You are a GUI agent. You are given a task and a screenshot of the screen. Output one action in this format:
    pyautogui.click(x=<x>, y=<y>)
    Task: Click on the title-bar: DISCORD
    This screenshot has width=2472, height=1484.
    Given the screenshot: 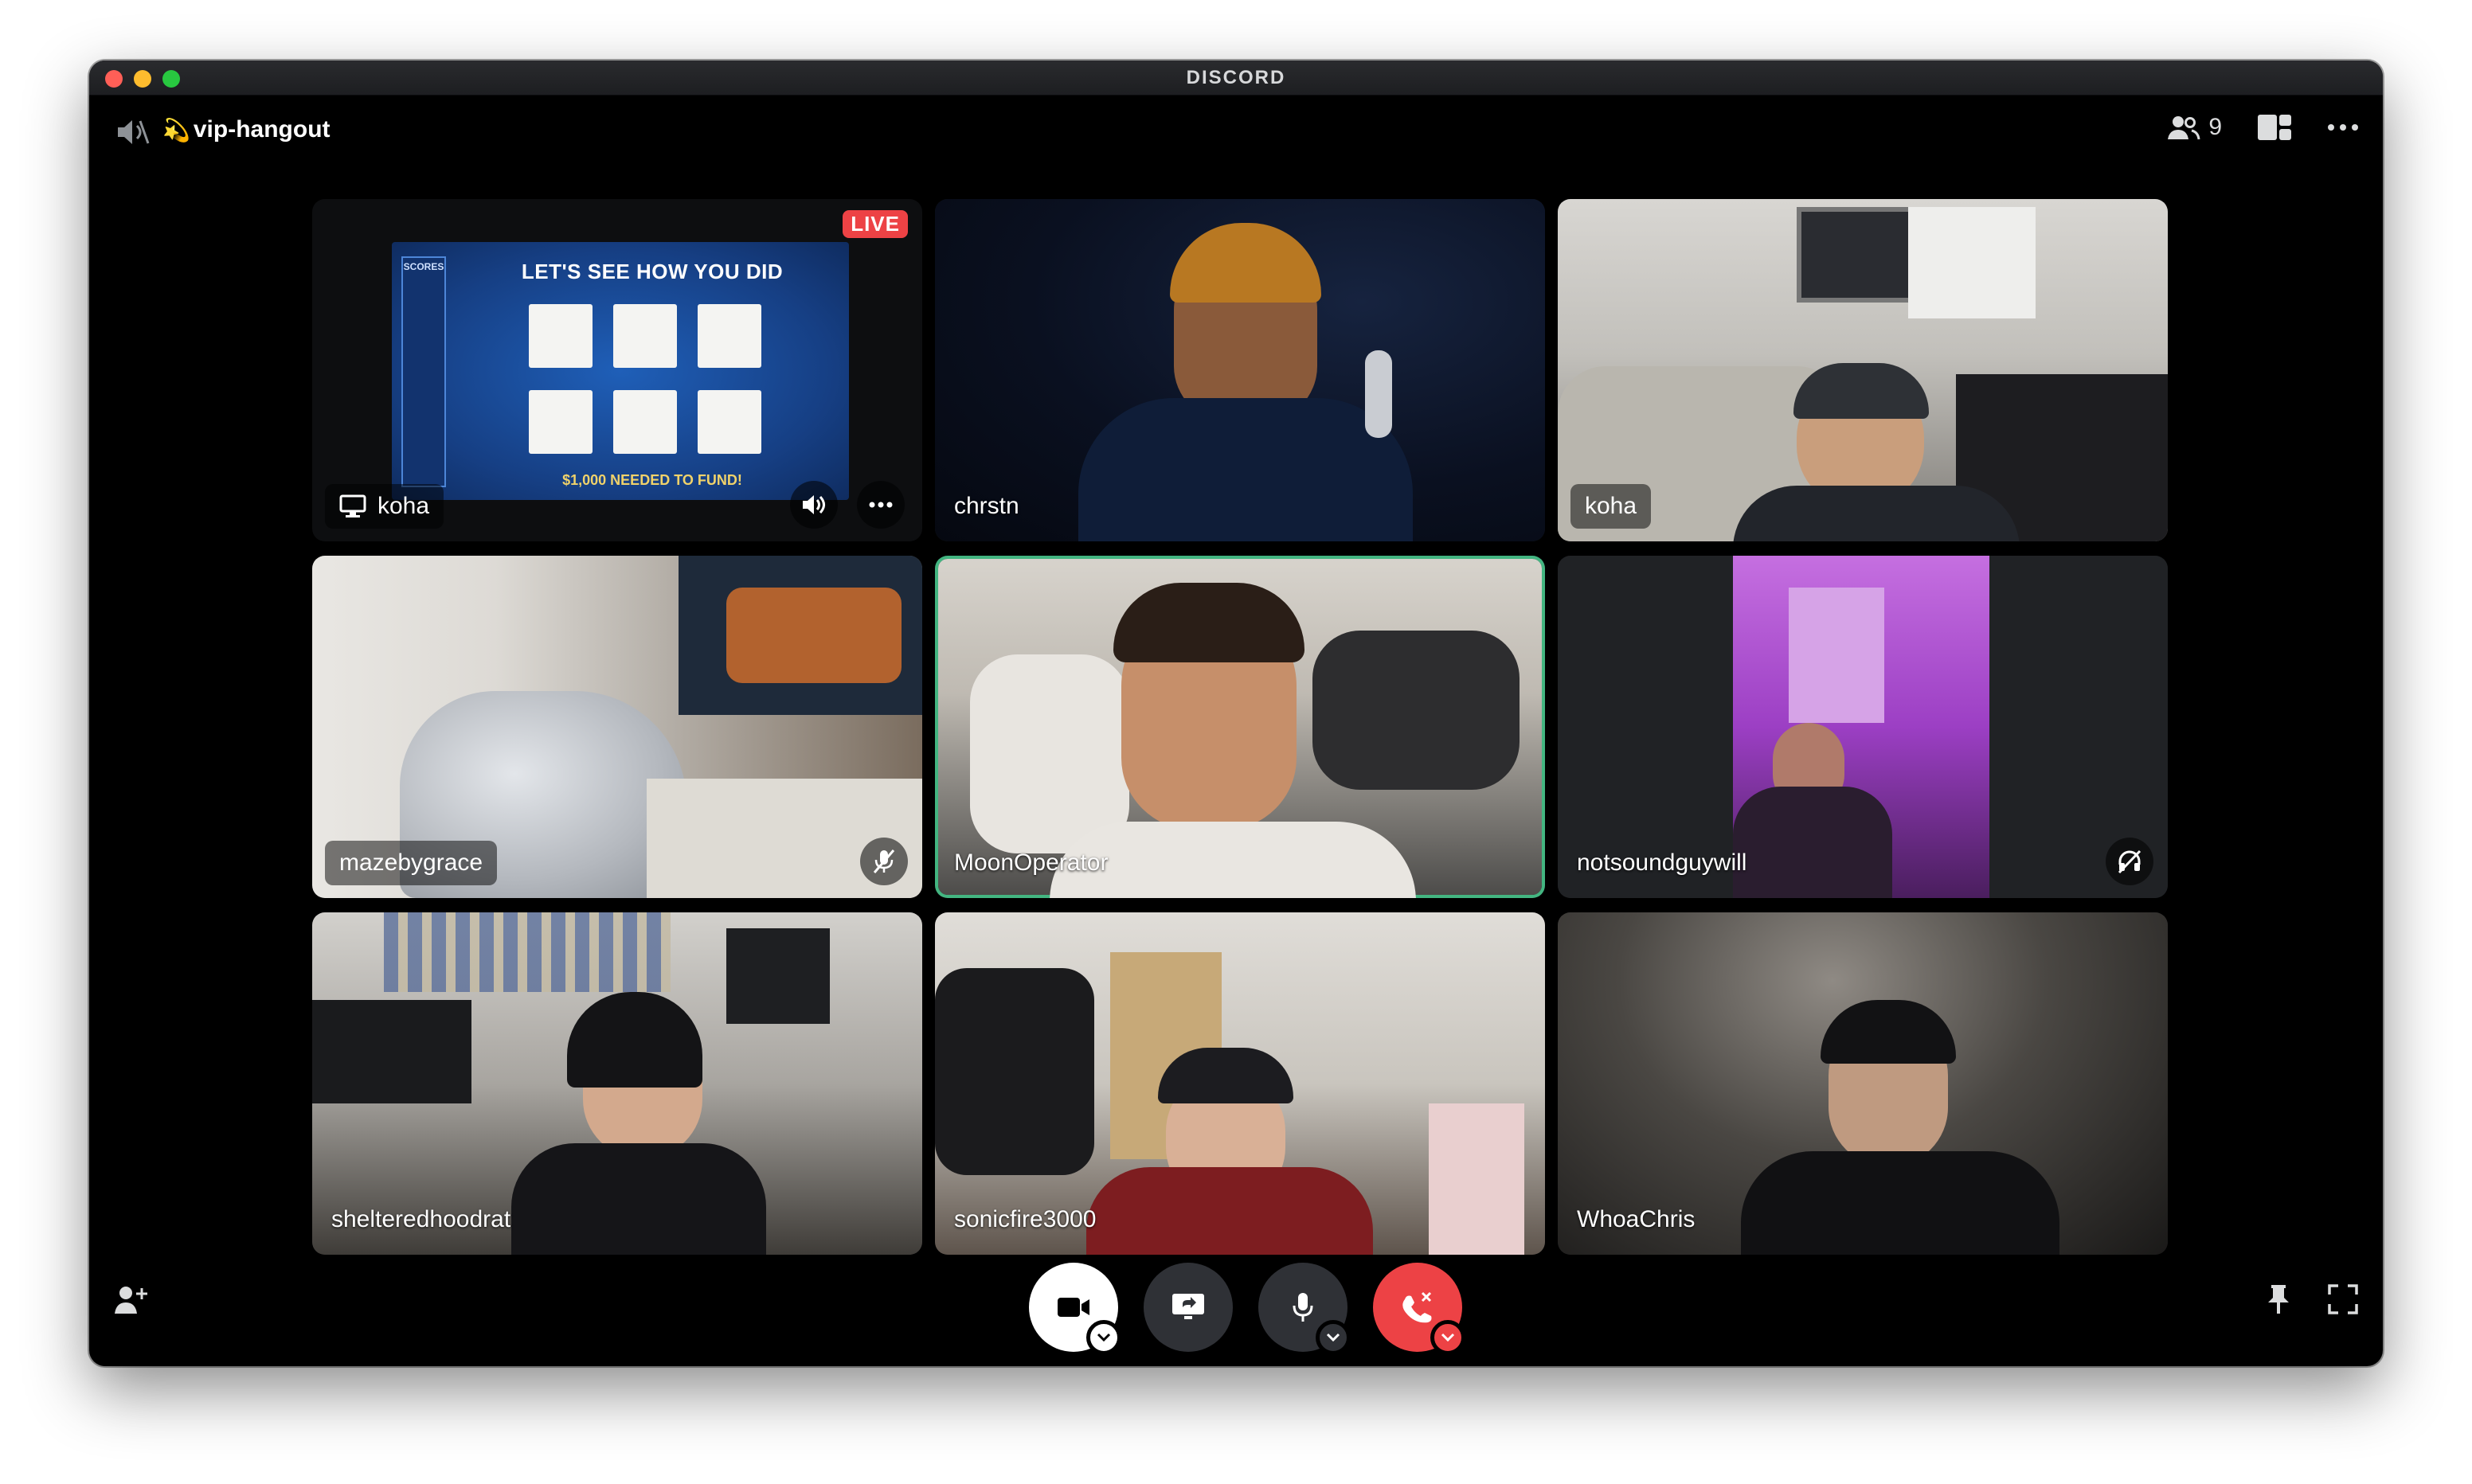 What is the action you would take?
    pyautogui.click(x=1236, y=78)
    